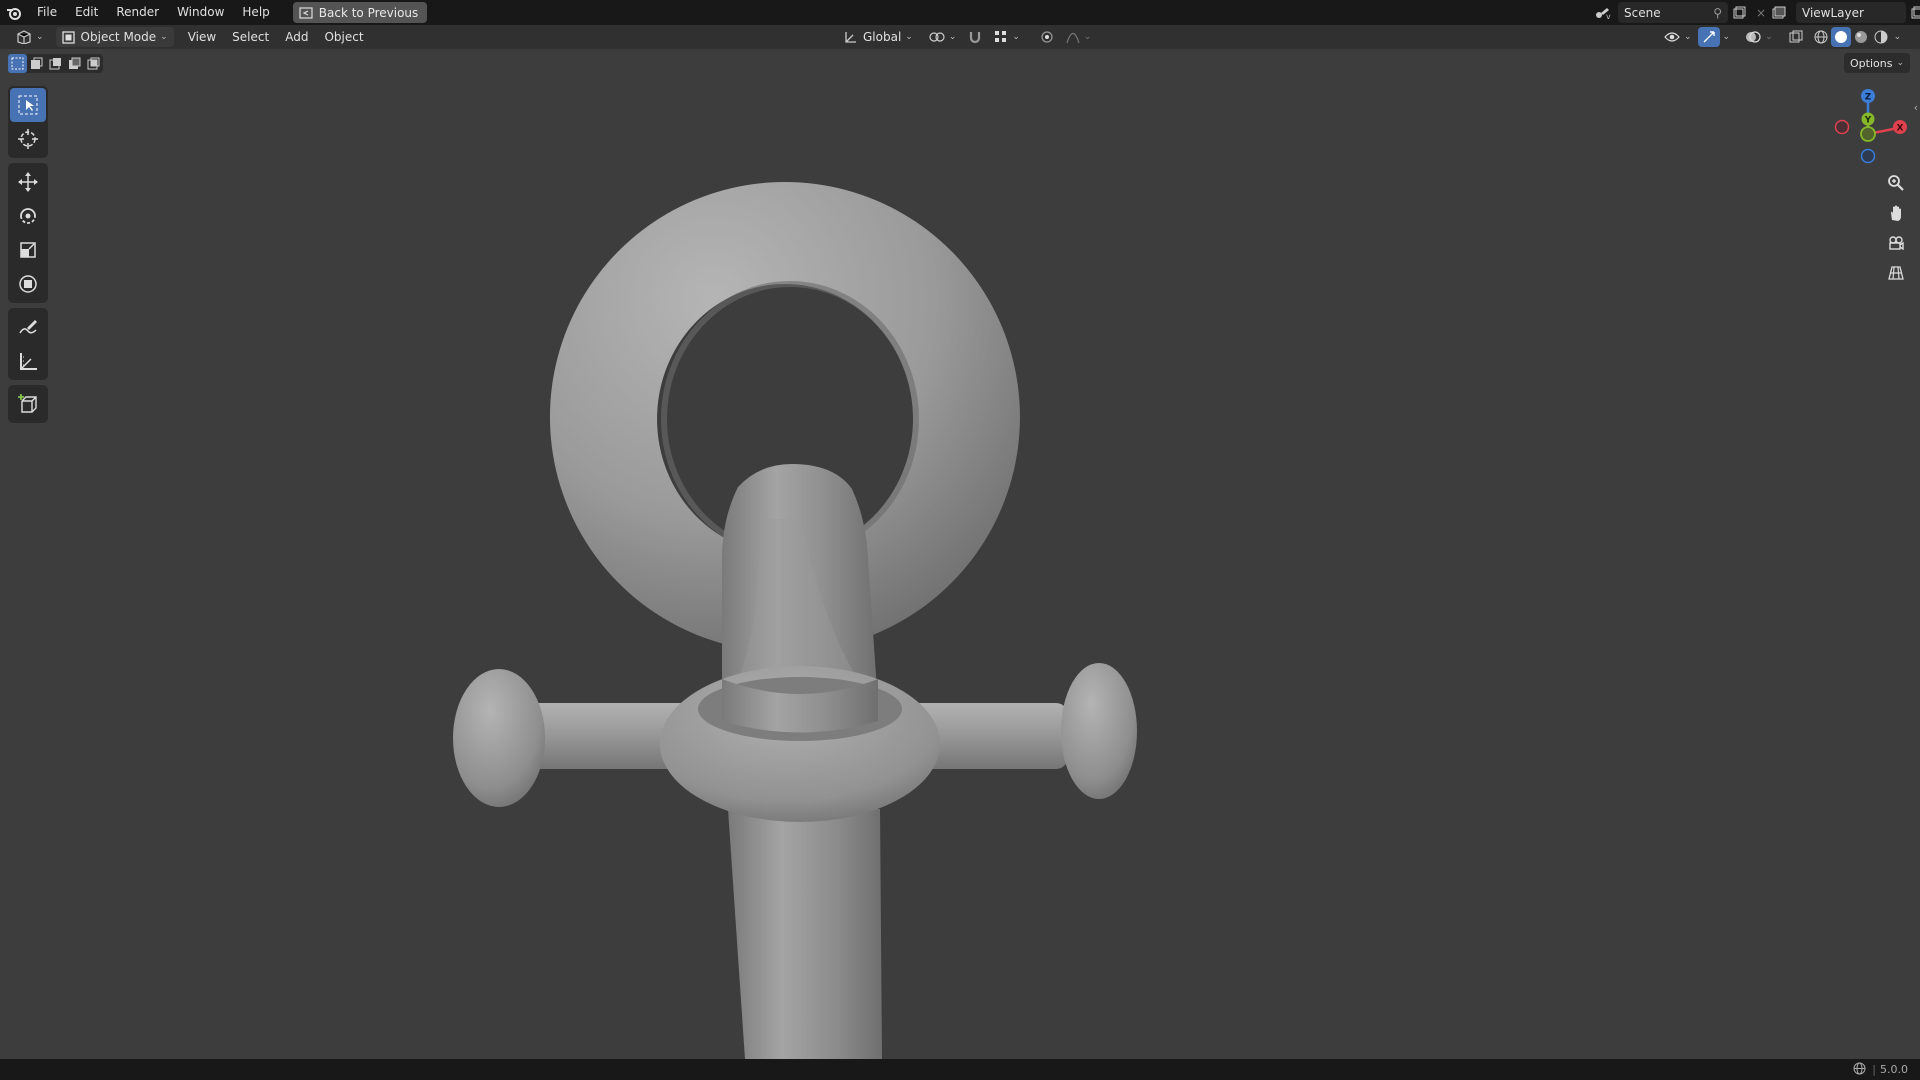 This screenshot has height=1080, width=1920. I want to click on mode-dropdown: Object Mode ⌄, so click(114, 37).